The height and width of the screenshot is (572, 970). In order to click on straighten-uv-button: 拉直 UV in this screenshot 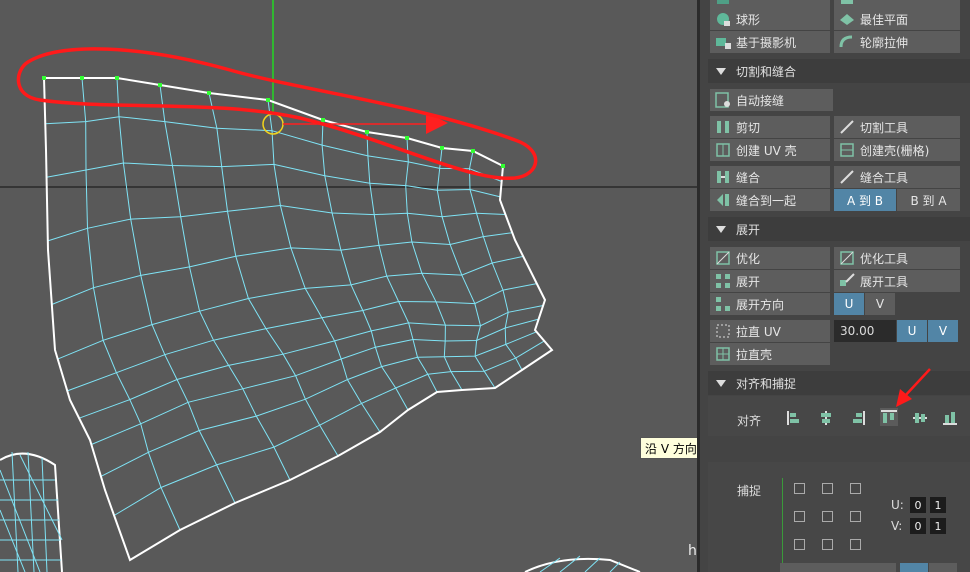, I will do `click(770, 331)`.